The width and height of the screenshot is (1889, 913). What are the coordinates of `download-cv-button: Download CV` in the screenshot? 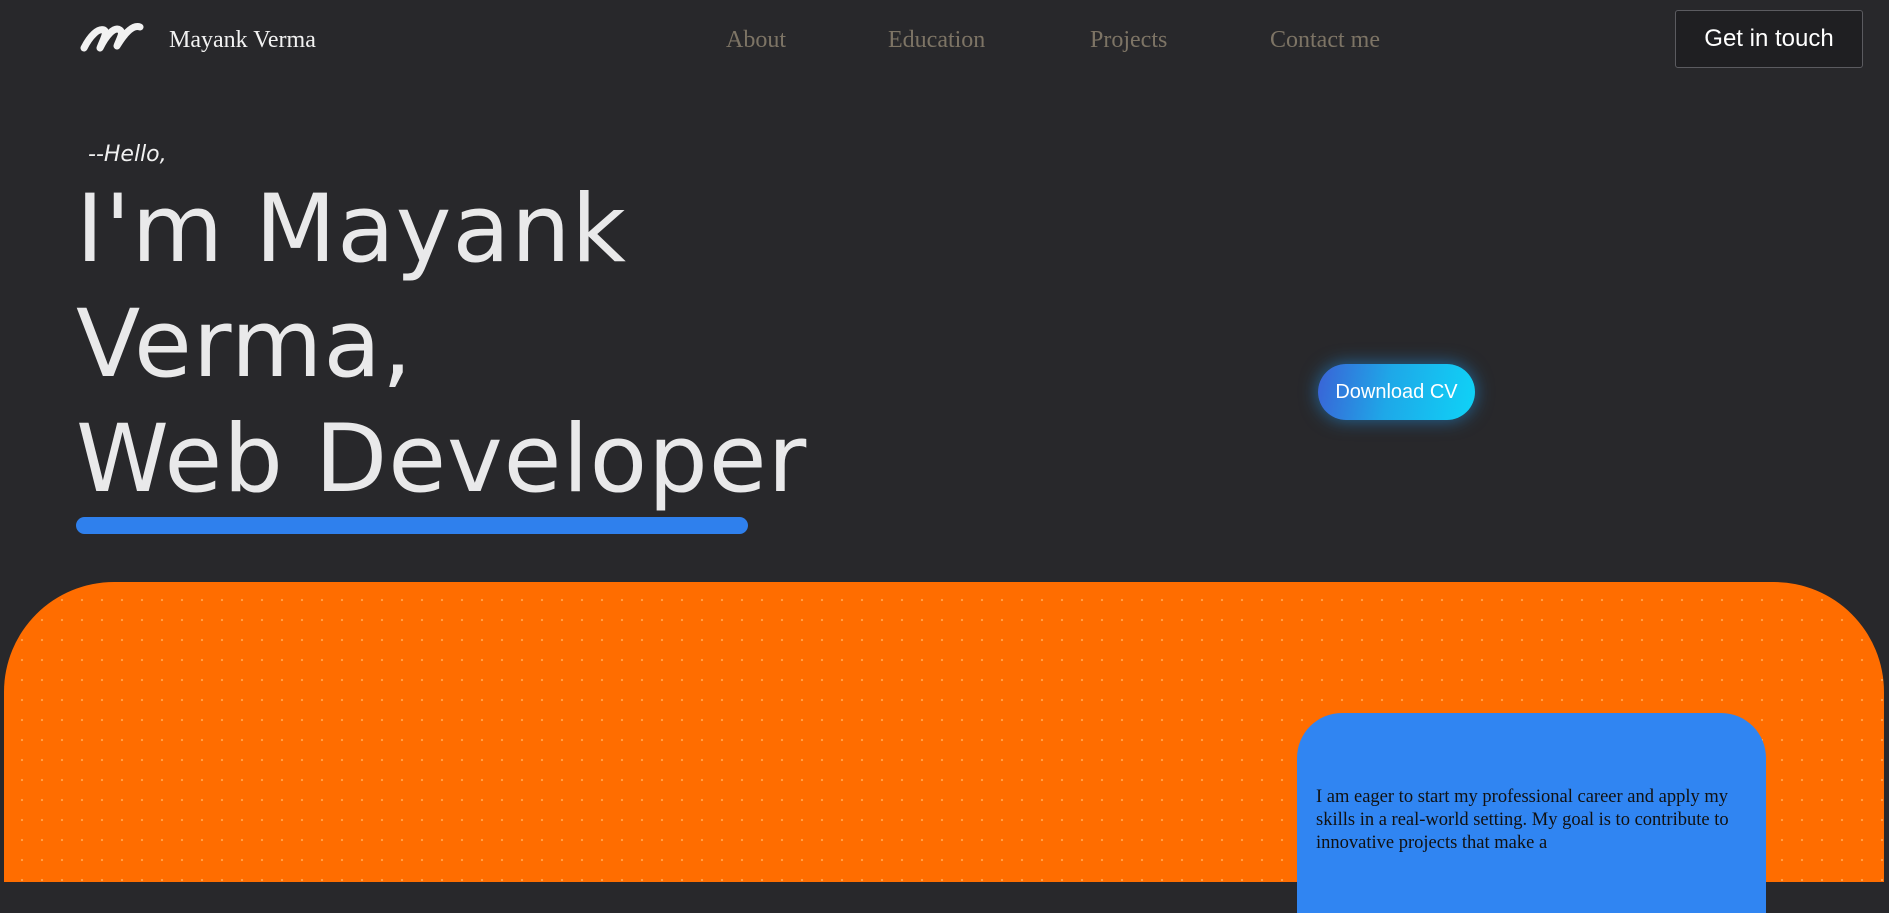 It's located at (1396, 392).